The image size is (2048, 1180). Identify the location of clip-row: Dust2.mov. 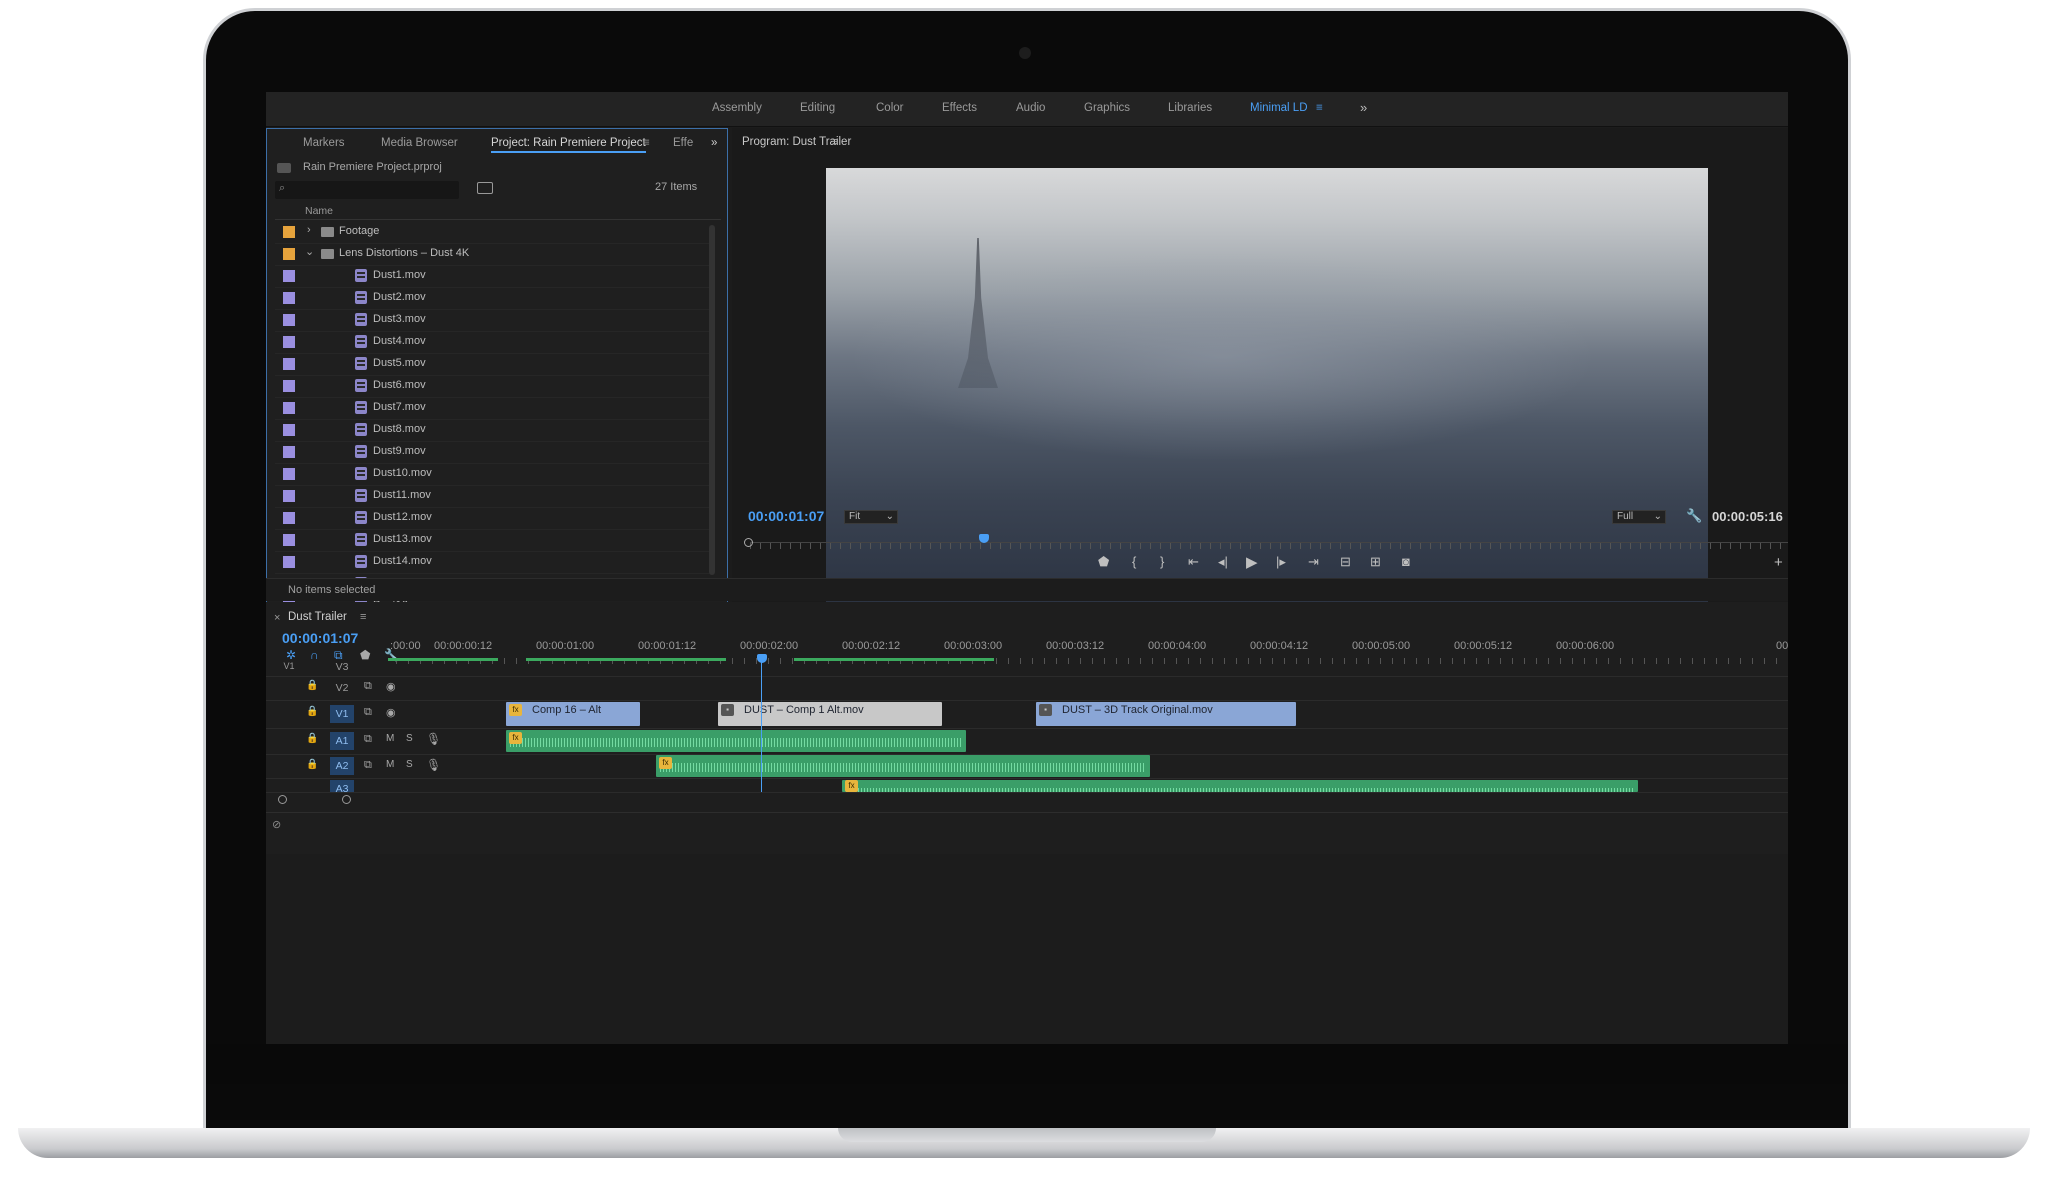
(493, 298).